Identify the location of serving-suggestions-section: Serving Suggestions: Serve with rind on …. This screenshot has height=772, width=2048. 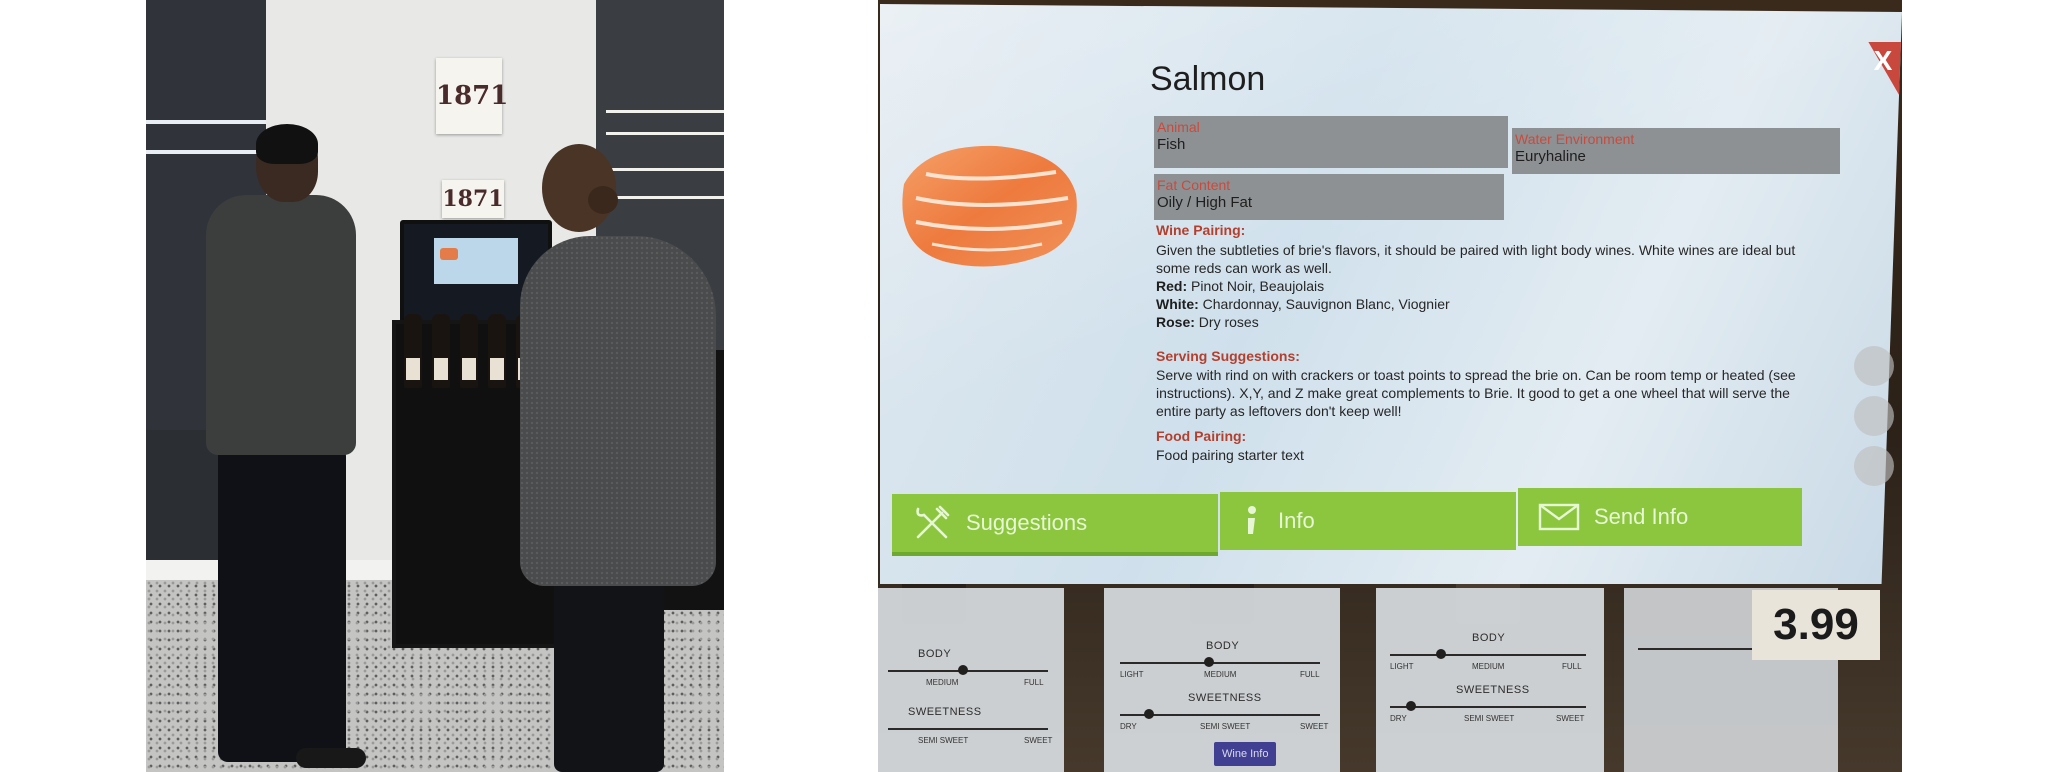
(1506, 383).